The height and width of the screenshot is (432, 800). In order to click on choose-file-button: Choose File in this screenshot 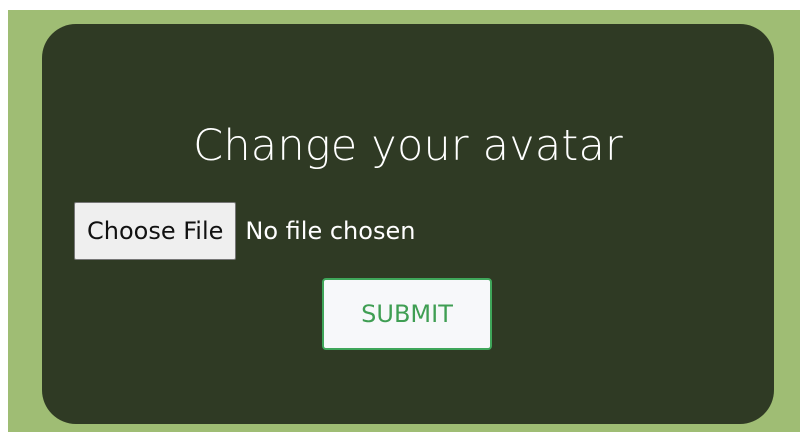, I will do `click(155, 231)`.